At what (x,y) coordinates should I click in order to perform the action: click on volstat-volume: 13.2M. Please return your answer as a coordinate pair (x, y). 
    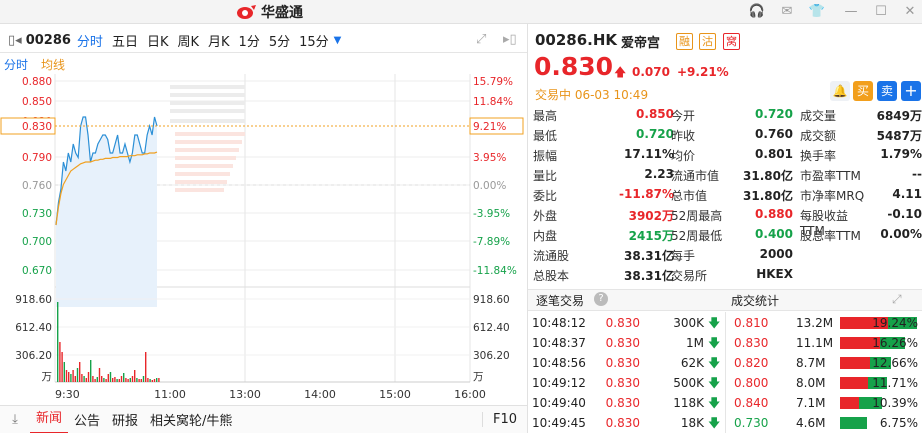
    Looking at the image, I should click on (815, 323).